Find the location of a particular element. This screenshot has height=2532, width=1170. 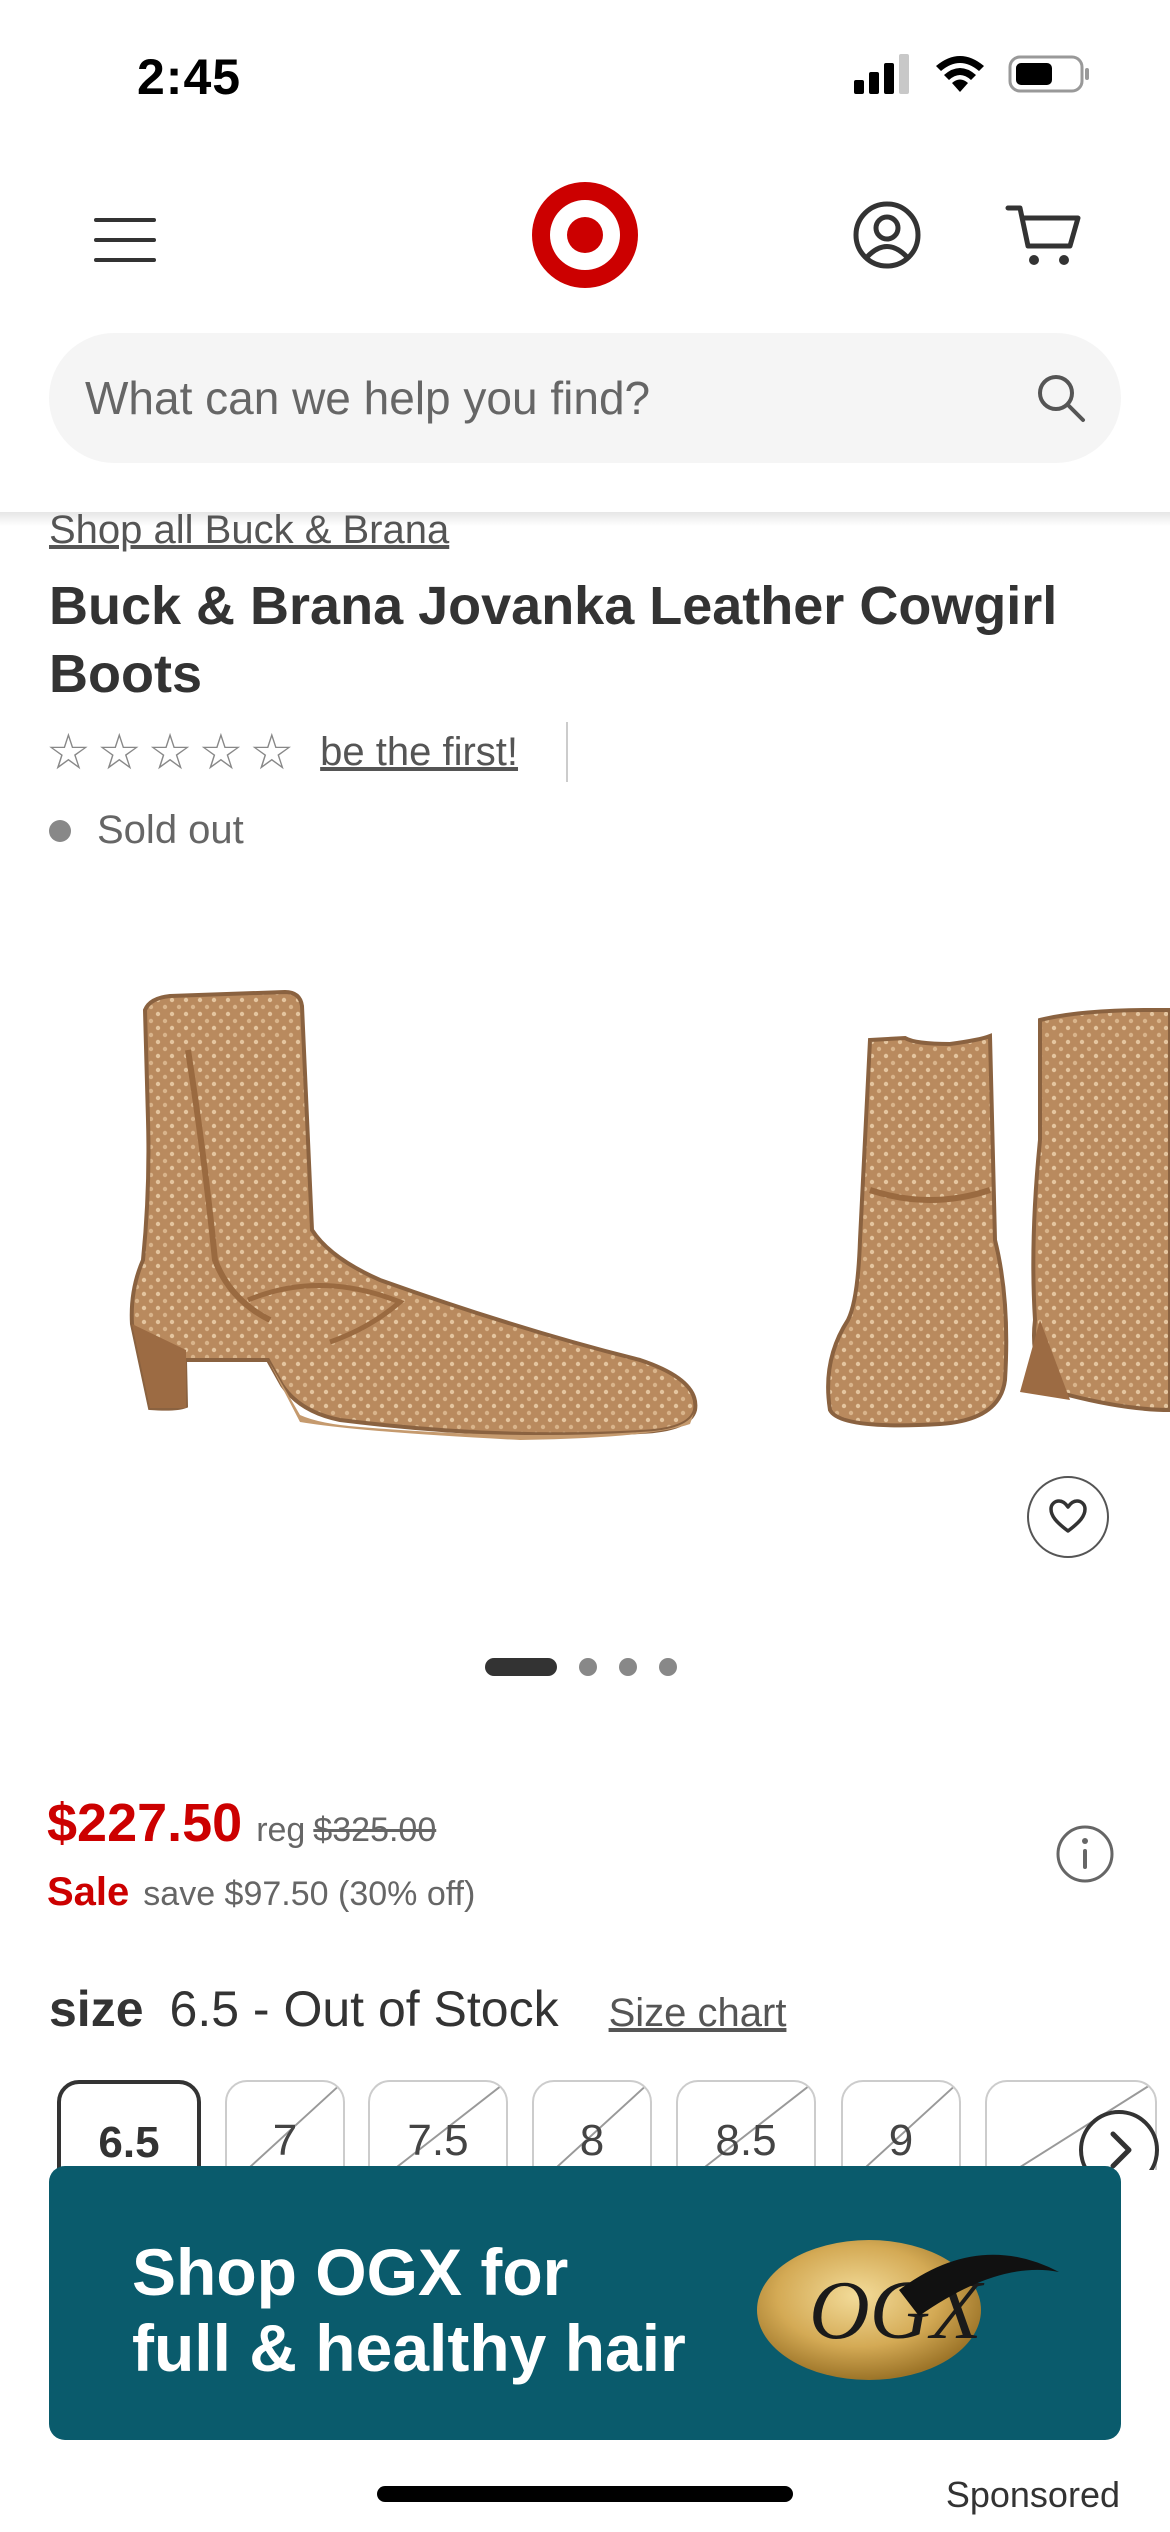

sale-row: Sale save $97.50 (30% off) is located at coordinates (261, 1892).